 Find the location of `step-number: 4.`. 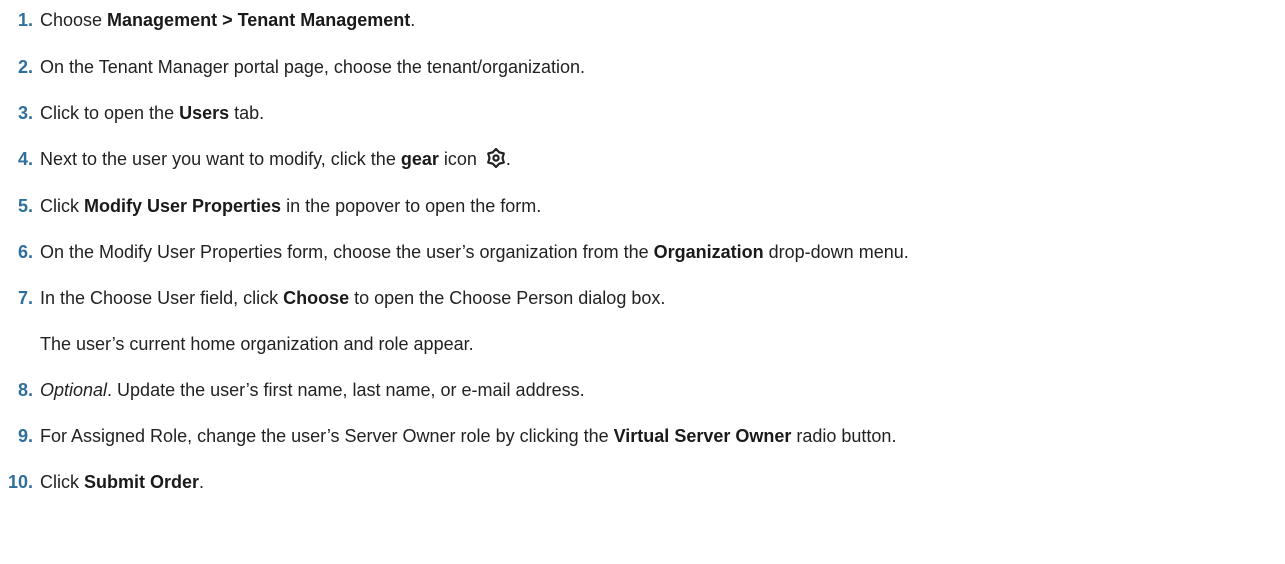

step-number: 4. is located at coordinates (25, 159).